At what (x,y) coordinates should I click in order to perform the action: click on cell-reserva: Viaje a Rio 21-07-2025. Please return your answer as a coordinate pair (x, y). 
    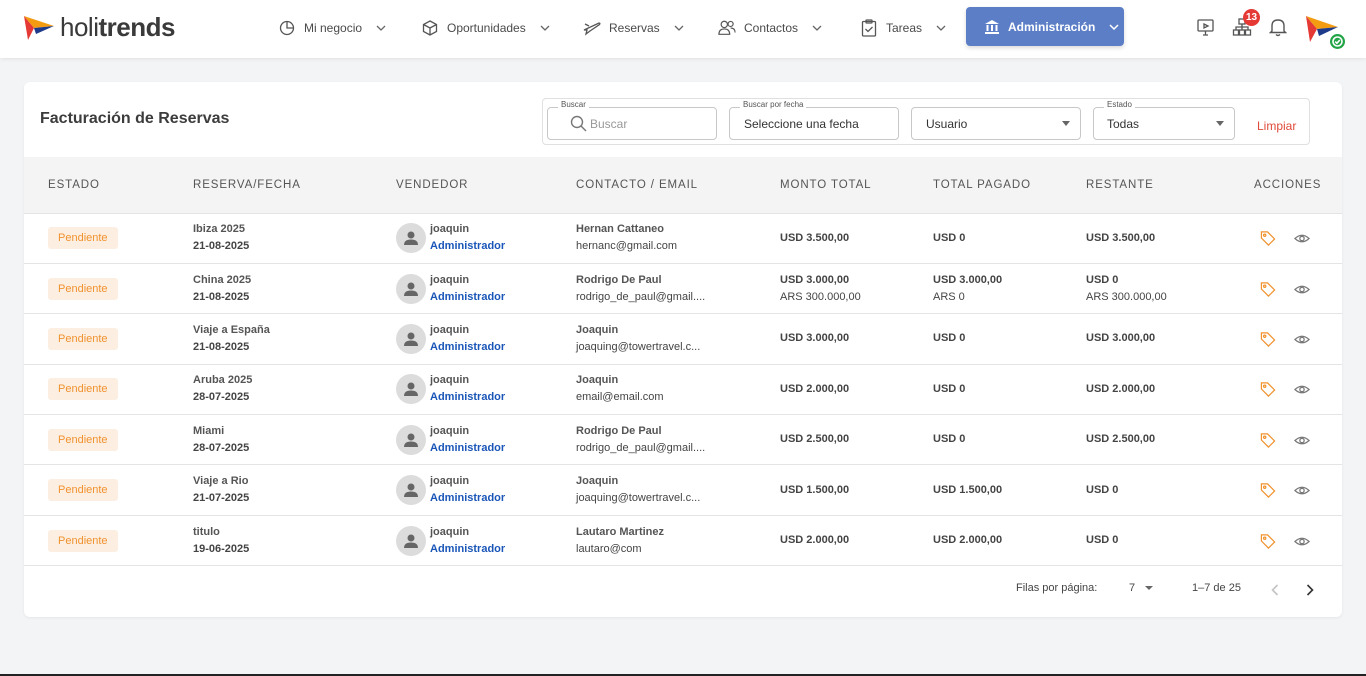
    Looking at the image, I should click on (294, 490).